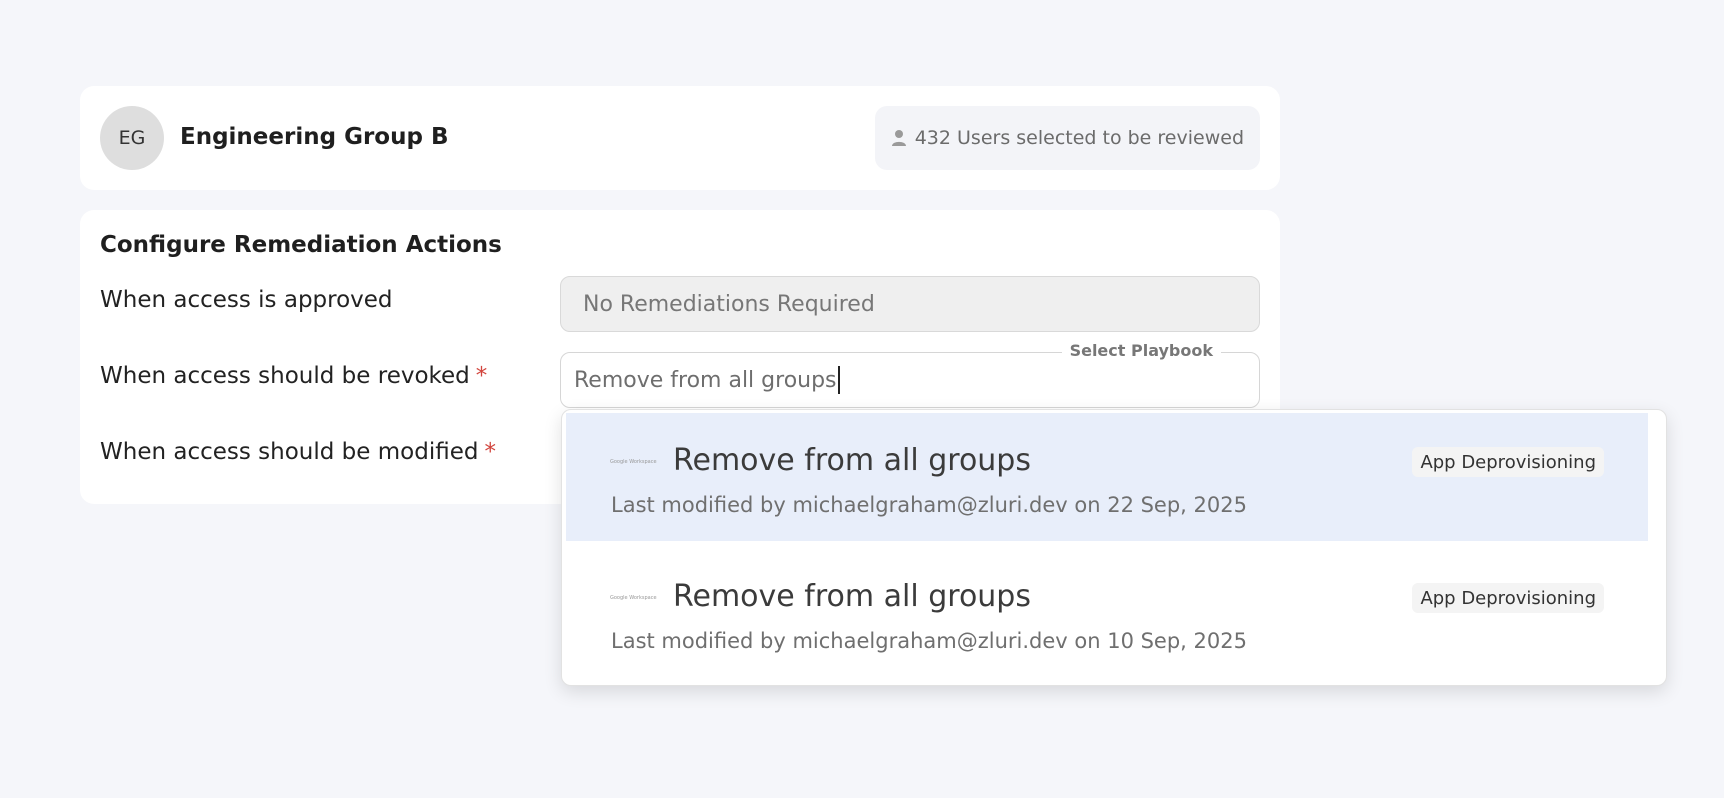  Describe the element at coordinates (132, 138) in the screenshot. I see `avatar: EG` at that location.